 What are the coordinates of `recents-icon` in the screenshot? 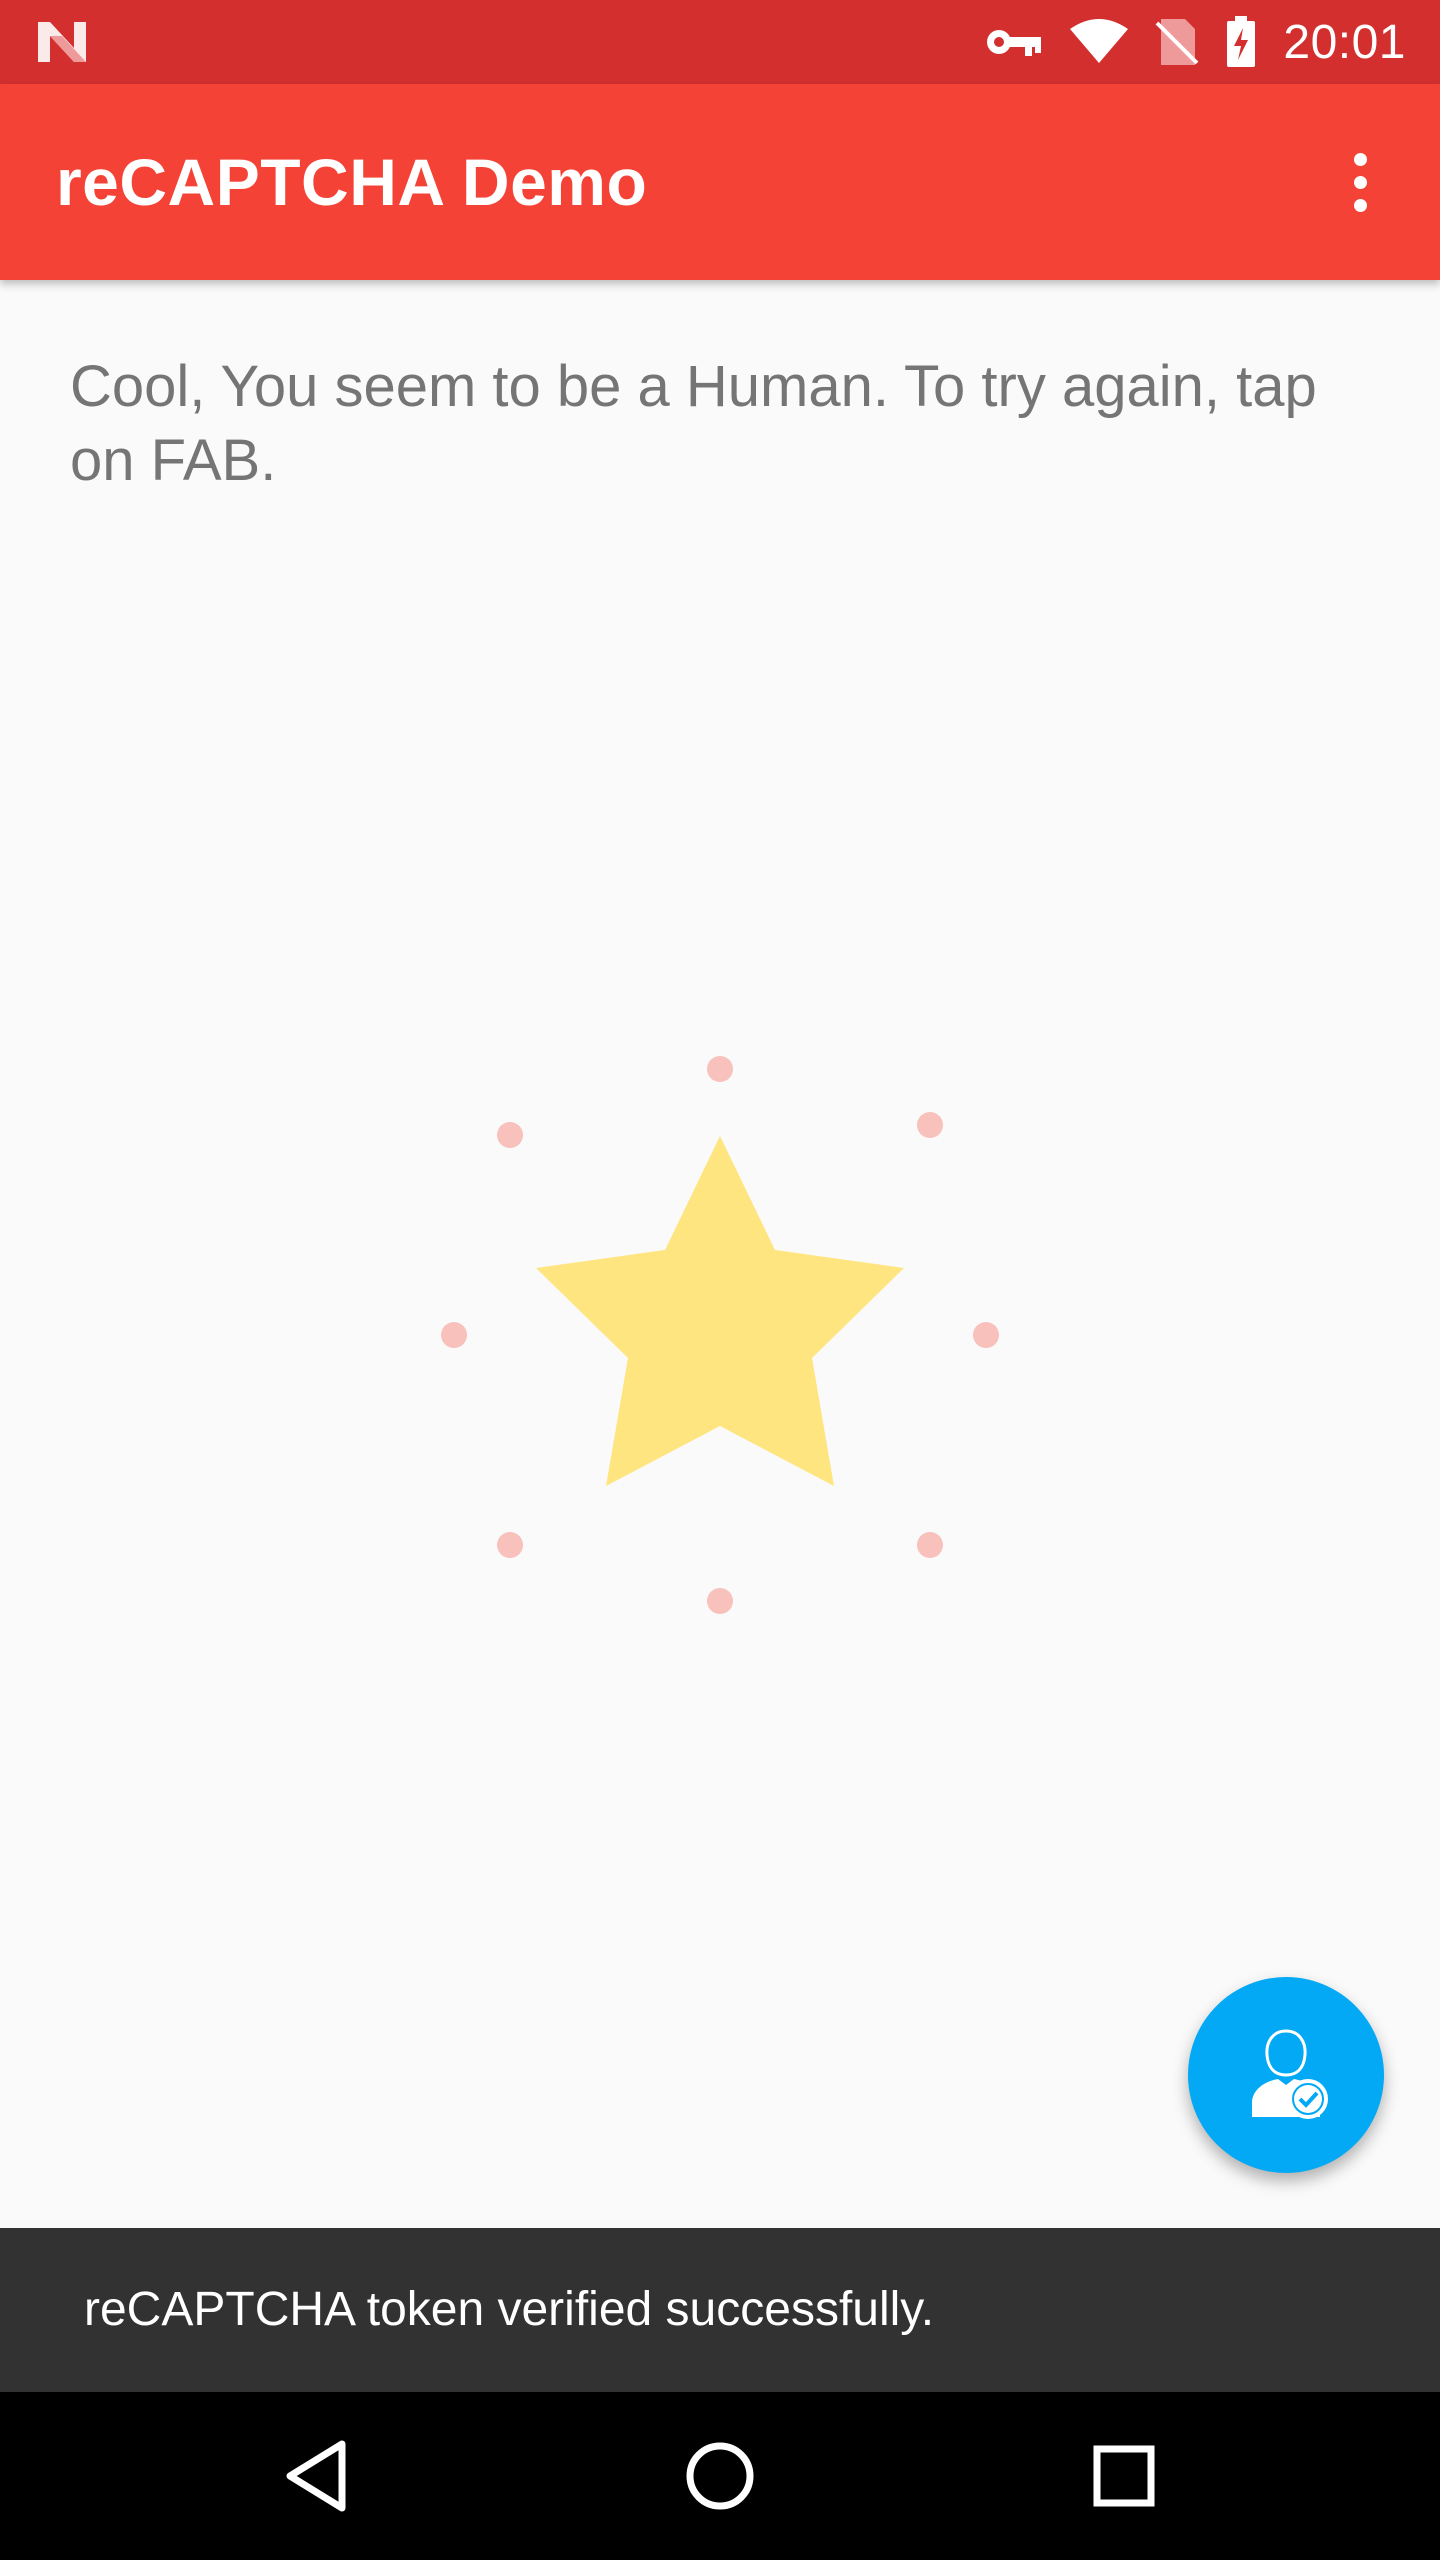 It's located at (1124, 2476).